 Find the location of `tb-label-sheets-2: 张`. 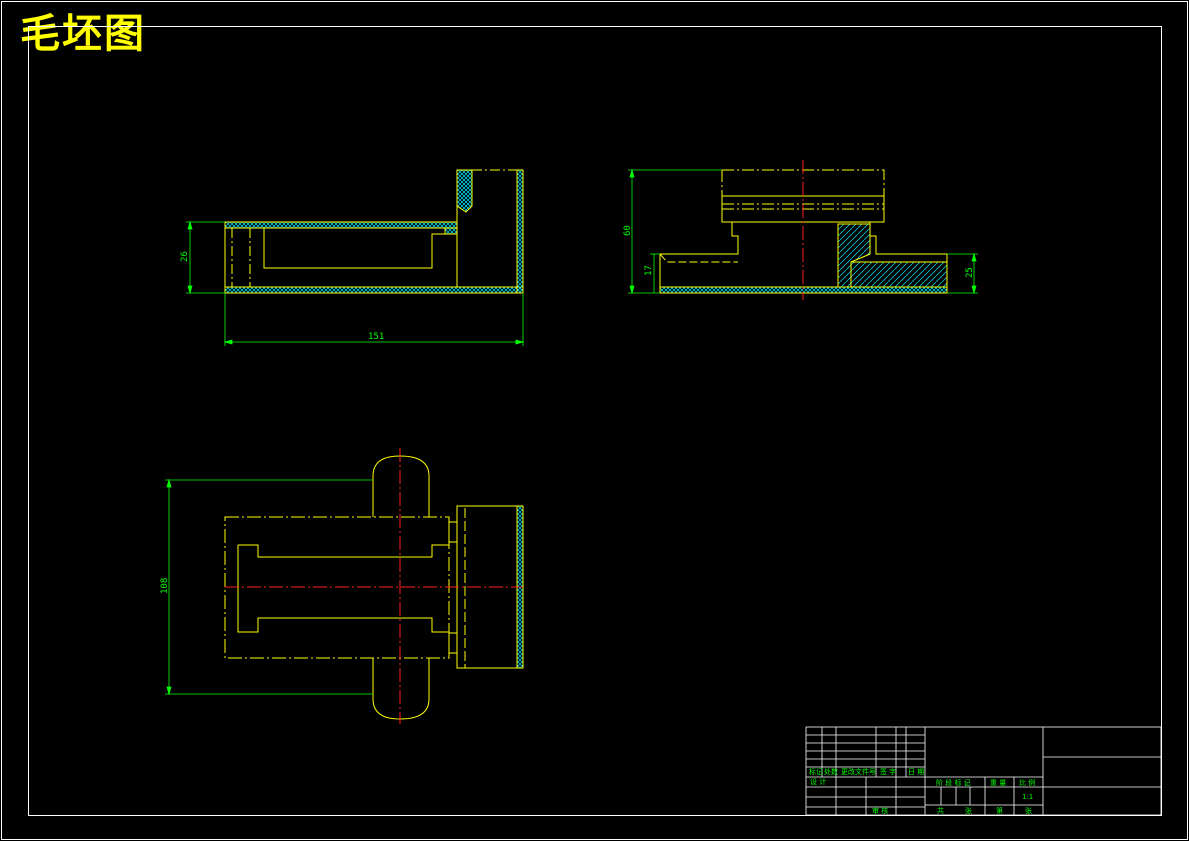

tb-label-sheets-2: 张 is located at coordinates (1028, 810).